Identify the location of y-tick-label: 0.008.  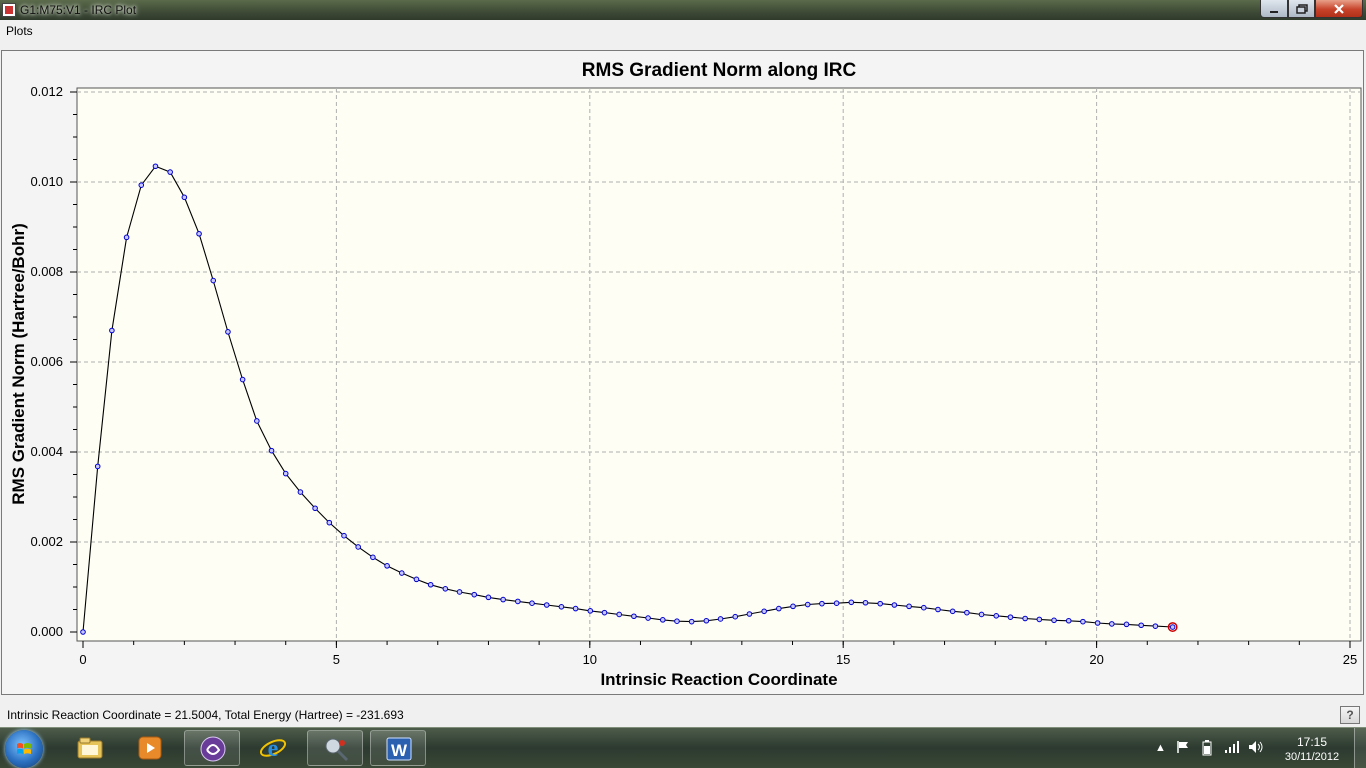
(46, 271).